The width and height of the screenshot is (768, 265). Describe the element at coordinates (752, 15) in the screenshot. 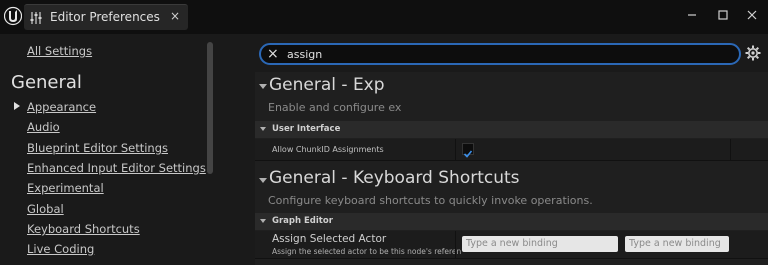

I see `close-icon` at that location.